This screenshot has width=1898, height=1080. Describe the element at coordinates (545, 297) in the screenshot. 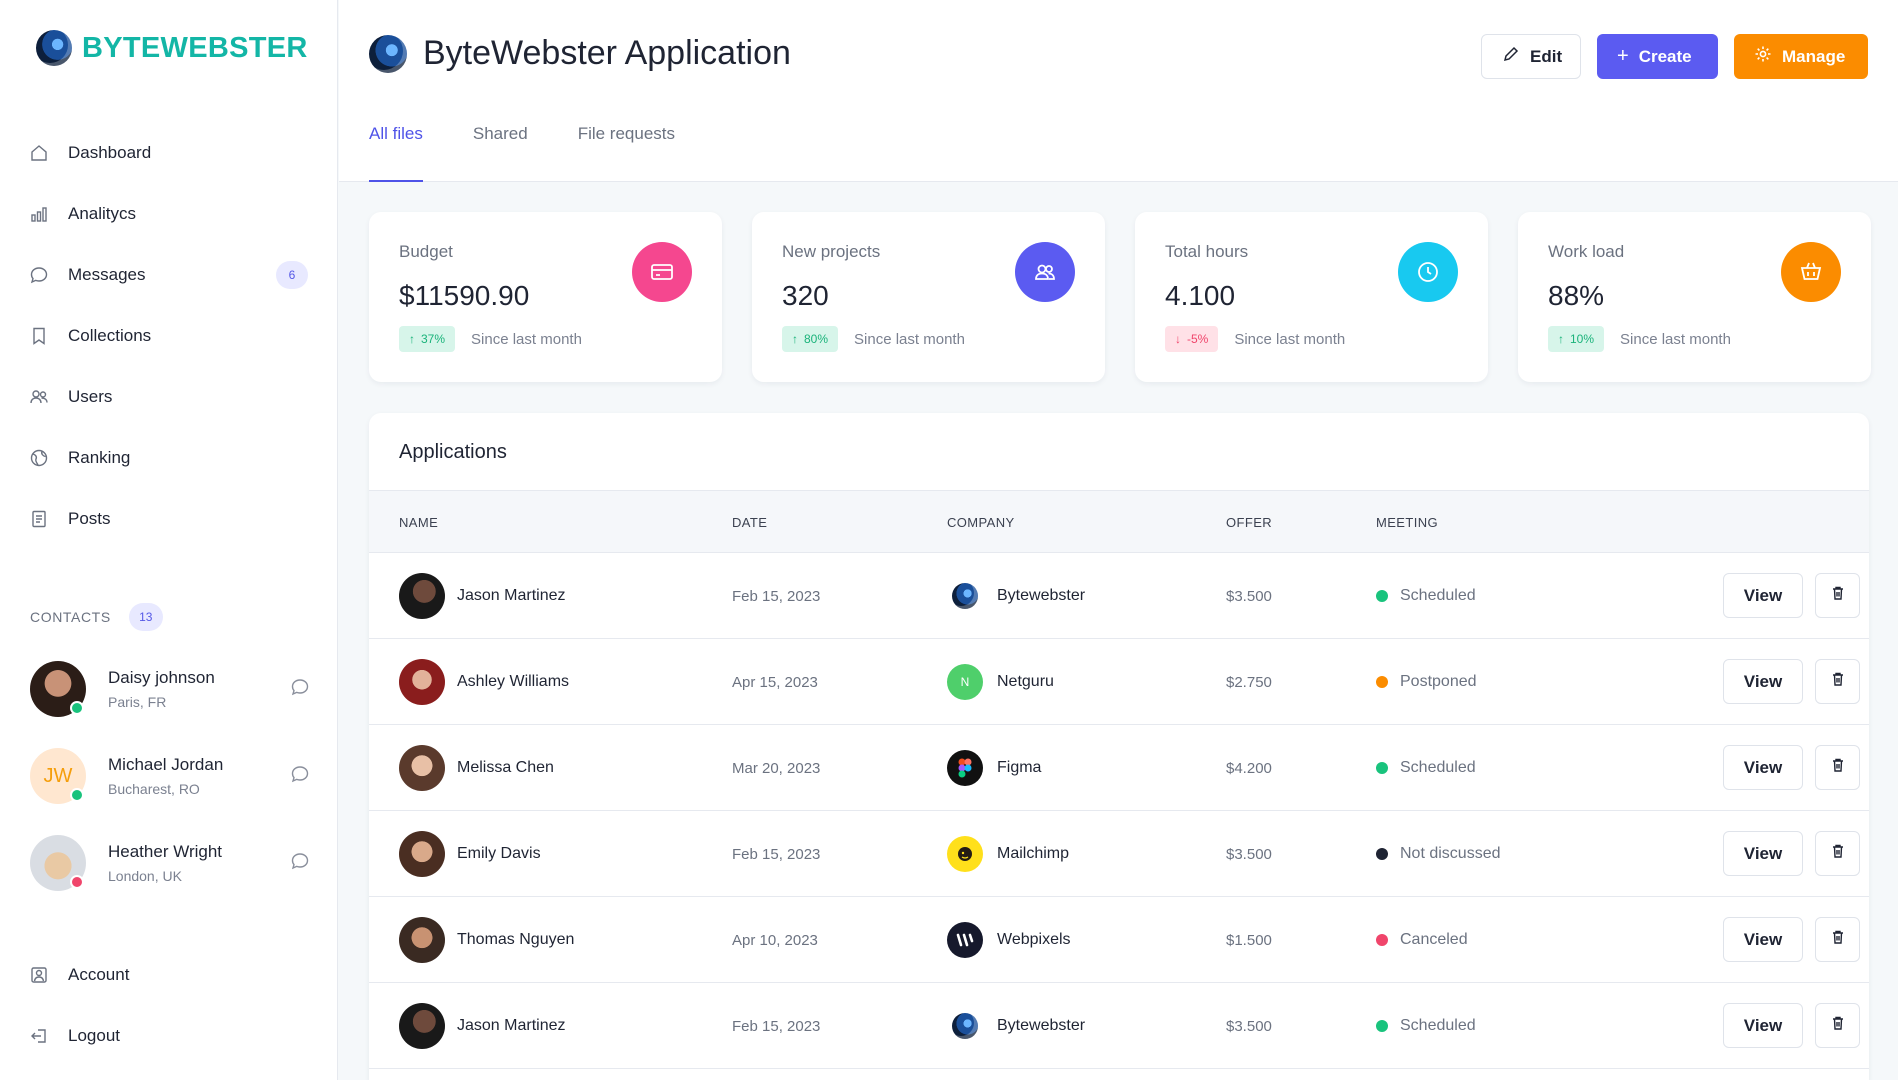

I see `stat-card-budget: Budget $11590.90 ↑ 37% Since last month` at that location.